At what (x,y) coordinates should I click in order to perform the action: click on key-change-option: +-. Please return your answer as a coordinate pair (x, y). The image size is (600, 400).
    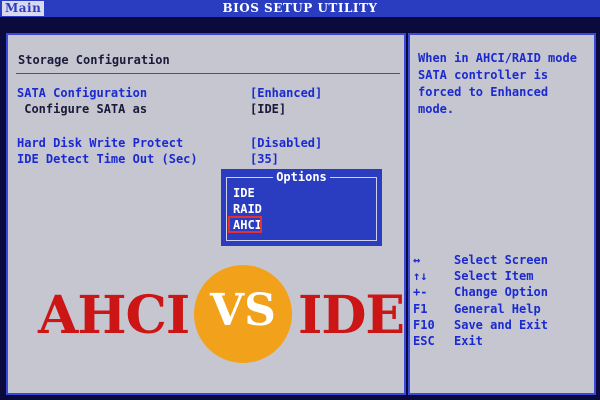
    Looking at the image, I should click on (420, 292).